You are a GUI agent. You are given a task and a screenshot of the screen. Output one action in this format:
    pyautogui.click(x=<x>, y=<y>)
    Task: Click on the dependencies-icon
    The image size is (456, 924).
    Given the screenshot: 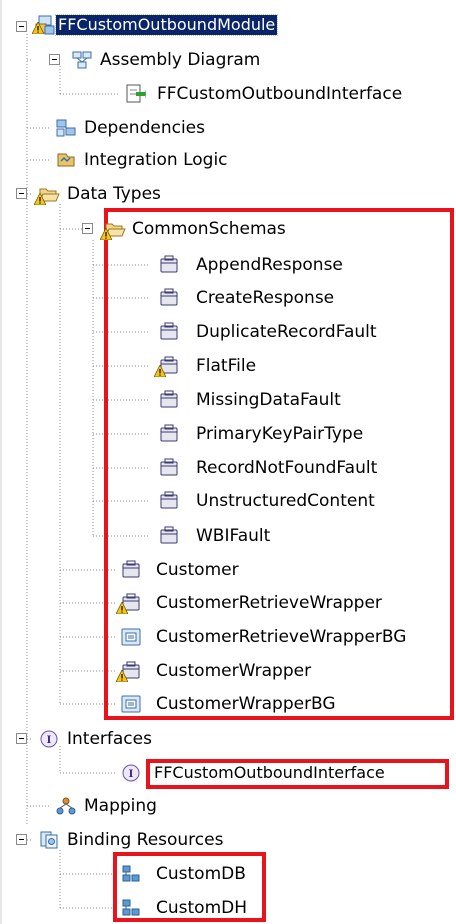 What is the action you would take?
    pyautogui.click(x=66, y=128)
    